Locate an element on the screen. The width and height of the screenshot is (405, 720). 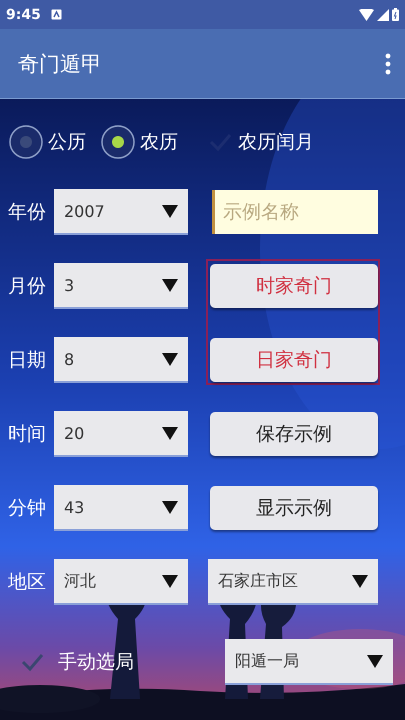
dropdown: 阳遁一局 is located at coordinates (309, 662).